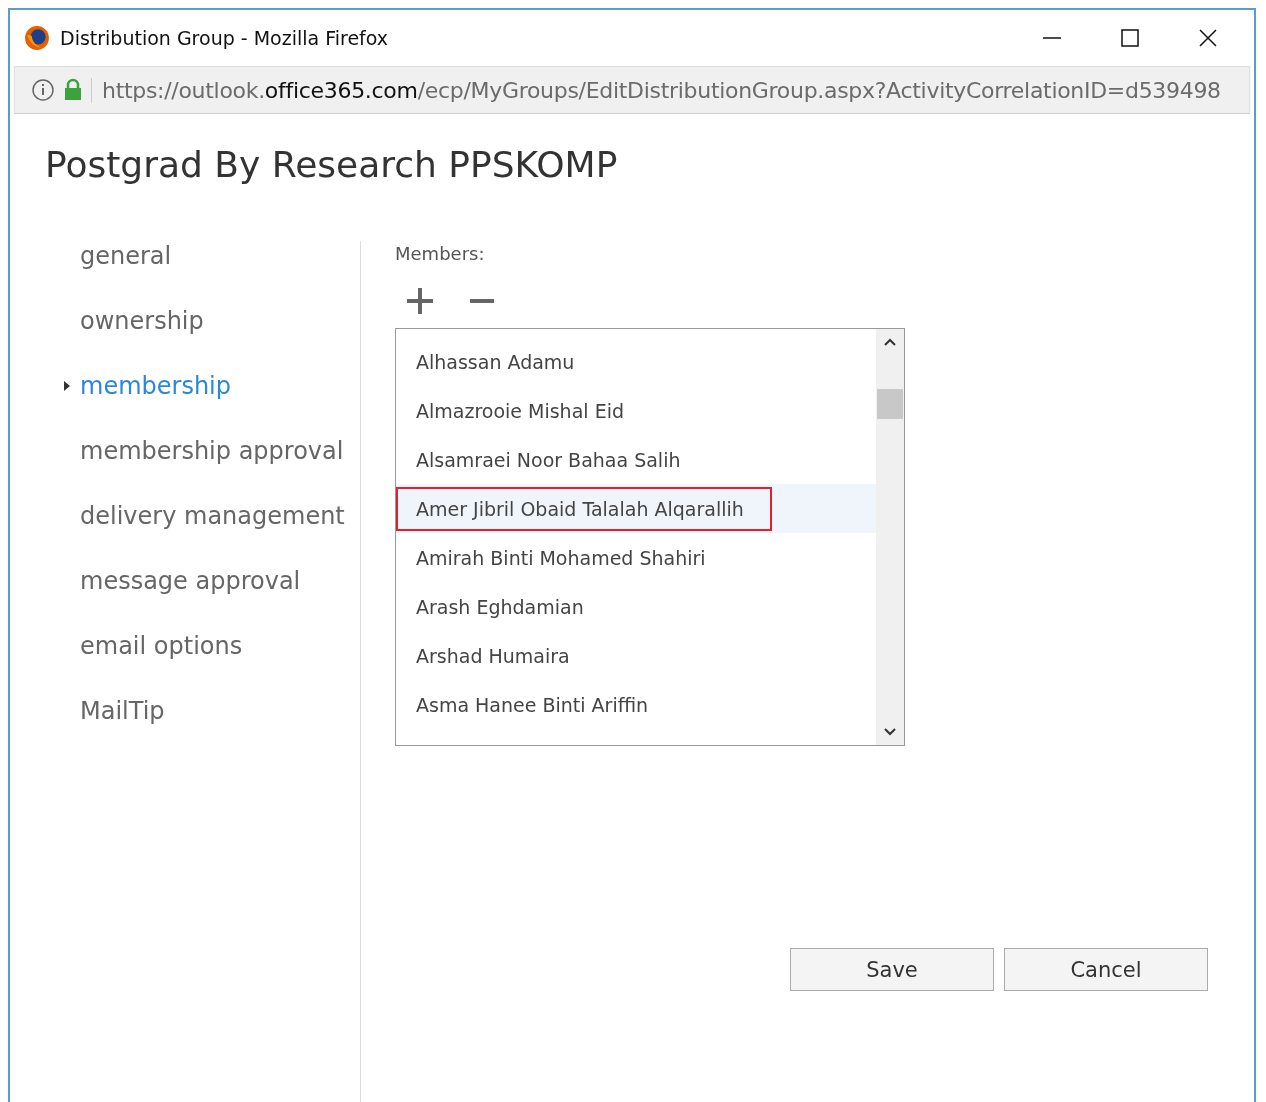 Image resolution: width=1266 pixels, height=1102 pixels. Describe the element at coordinates (636, 606) in the screenshot. I see `member-row: Arash Eghdamian` at that location.